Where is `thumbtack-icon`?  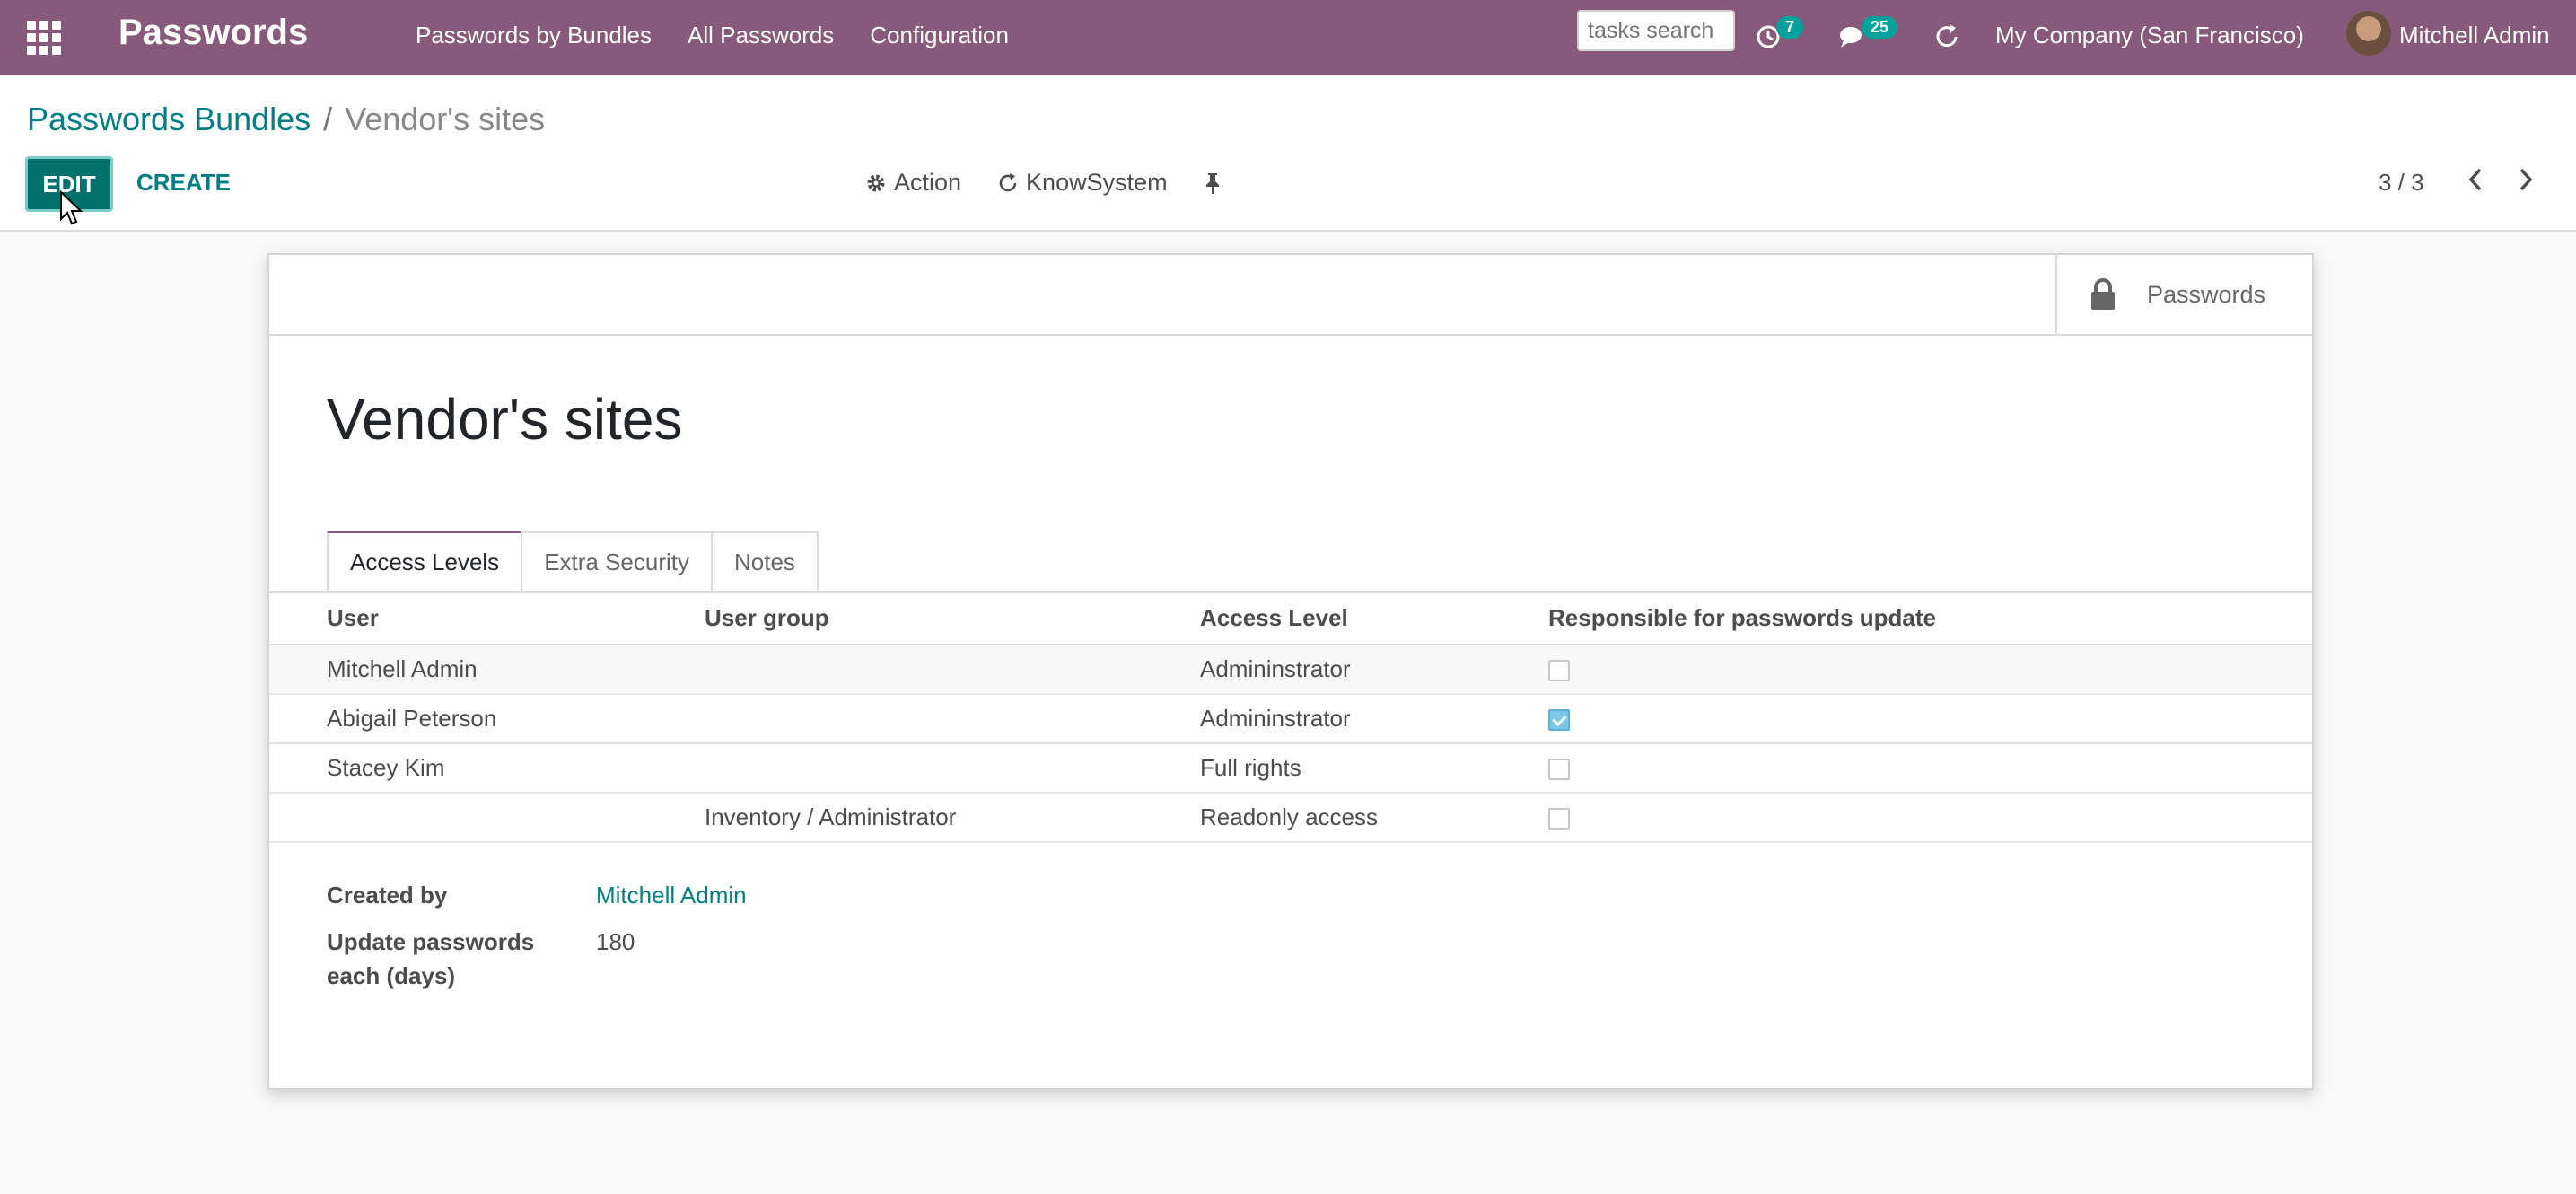
thumbtack-icon is located at coordinates (1212, 183).